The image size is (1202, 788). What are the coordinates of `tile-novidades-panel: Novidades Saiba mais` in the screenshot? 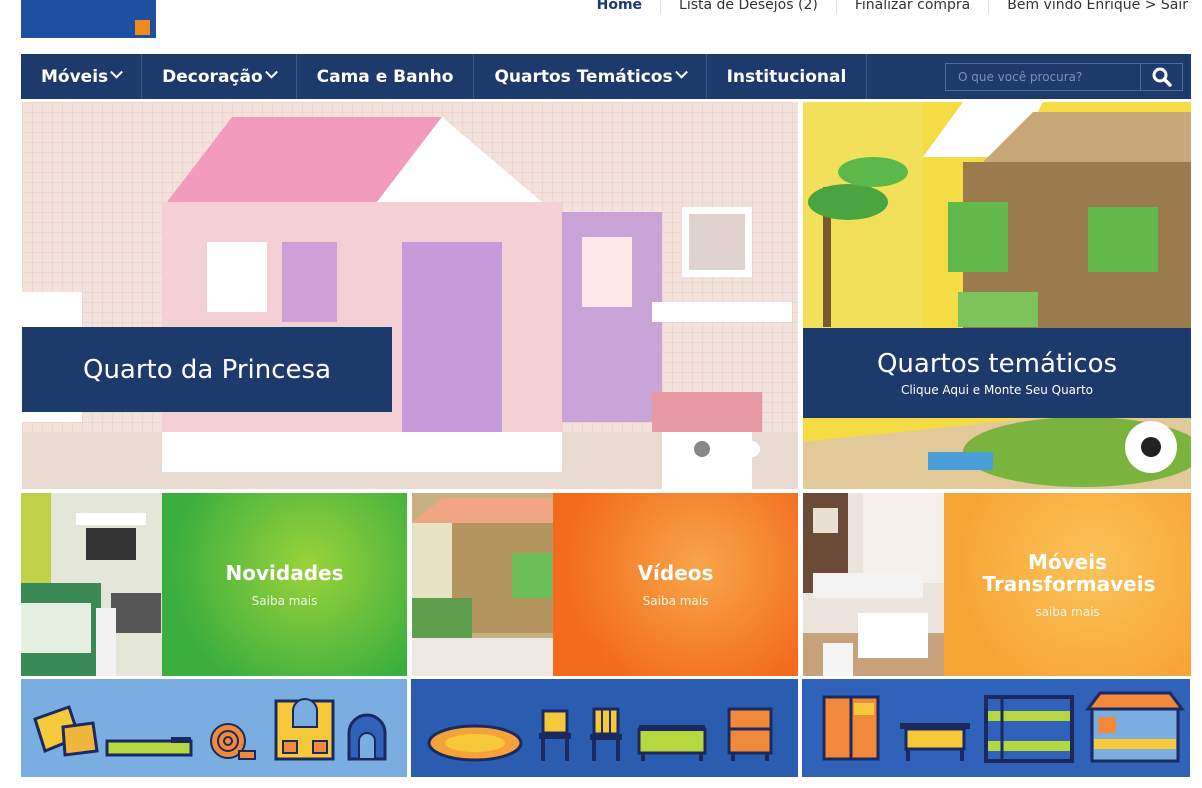 It's located at (284, 584).